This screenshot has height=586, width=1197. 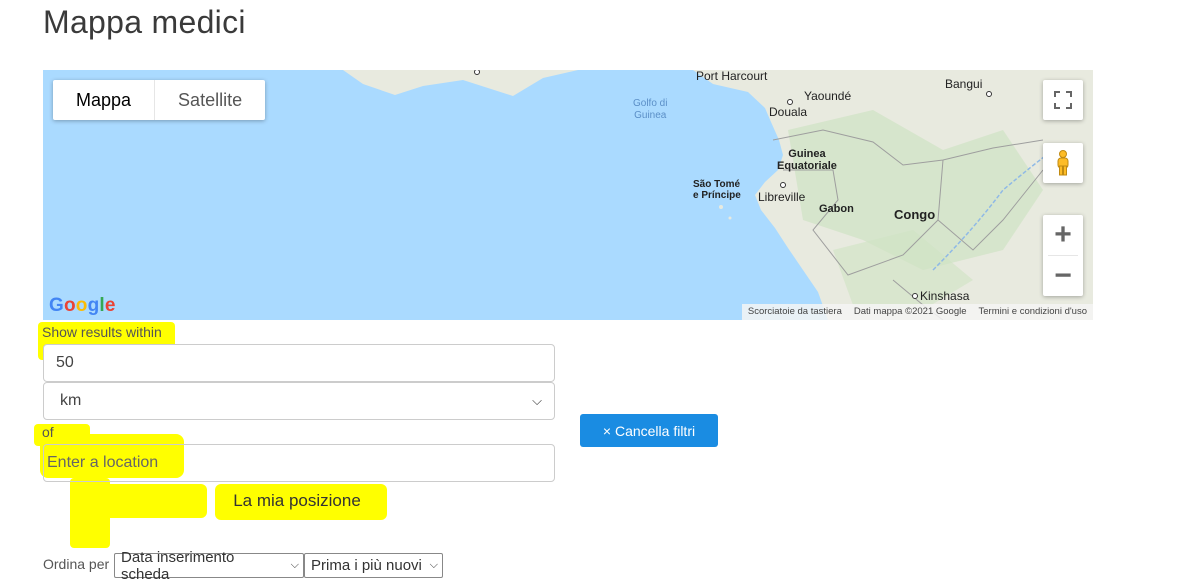 What do you see at coordinates (717, 184) in the screenshot?
I see `map-label-sao-tome-line1: São Tomé` at bounding box center [717, 184].